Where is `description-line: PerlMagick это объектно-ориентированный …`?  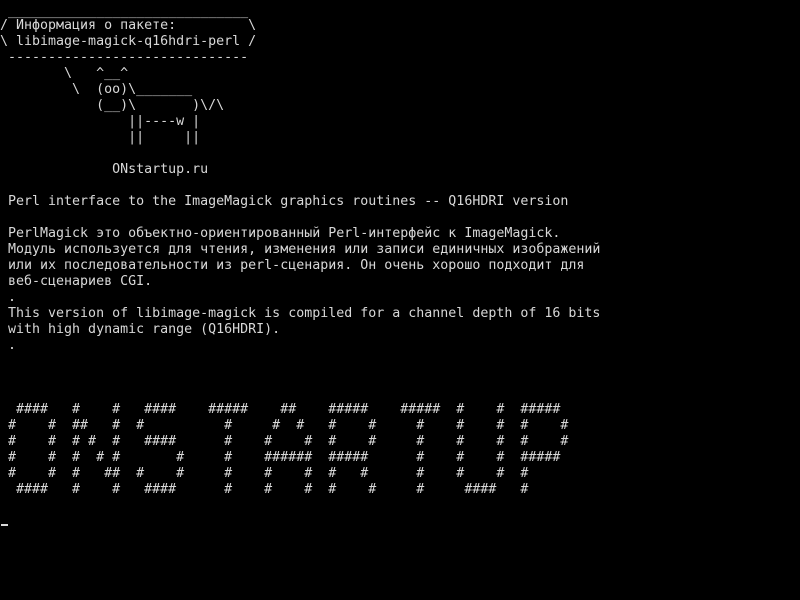 description-line: PerlMagick это объектно-ориентированный … is located at coordinates (280, 233).